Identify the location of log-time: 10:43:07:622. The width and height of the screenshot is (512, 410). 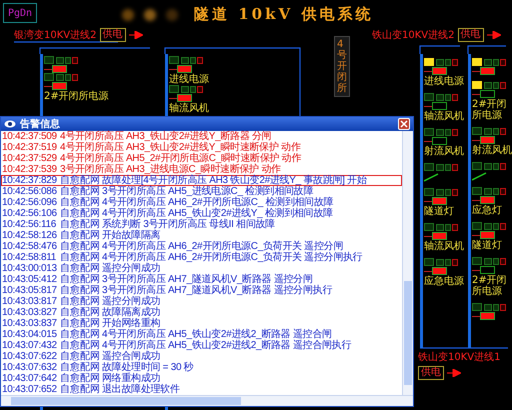
(30, 356).